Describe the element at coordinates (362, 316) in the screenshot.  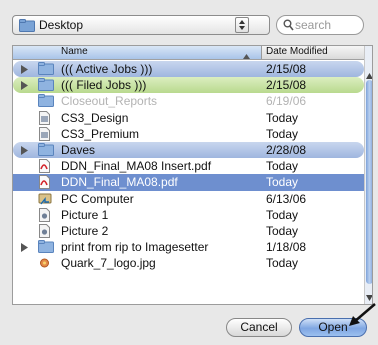
I see `pointer-arrow-icon` at that location.